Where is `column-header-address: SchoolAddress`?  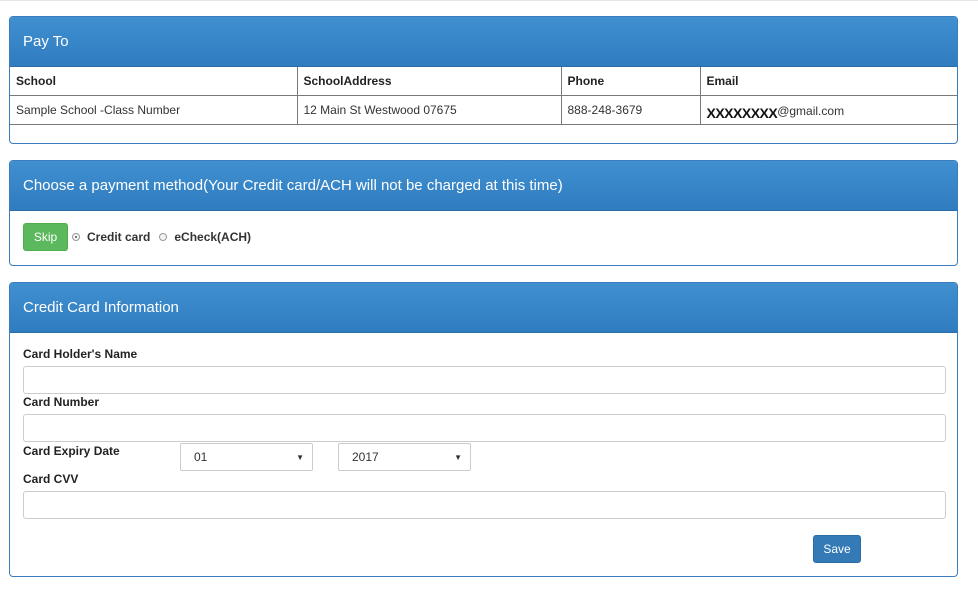 column-header-address: SchoolAddress is located at coordinates (429, 81).